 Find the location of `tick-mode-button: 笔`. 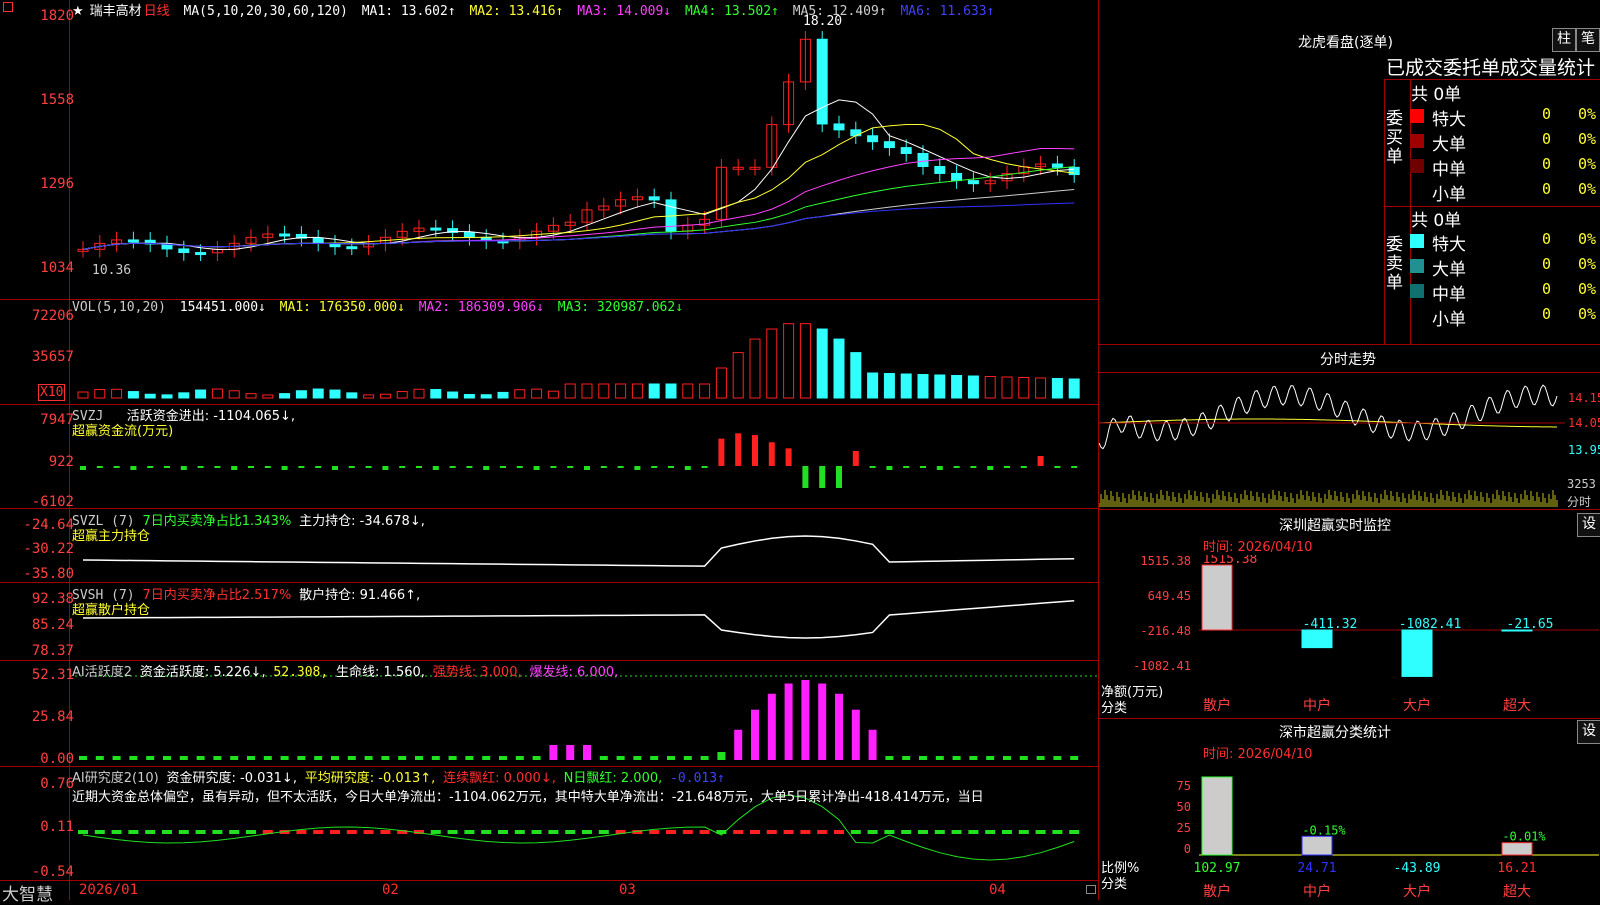

tick-mode-button: 笔 is located at coordinates (1588, 40).